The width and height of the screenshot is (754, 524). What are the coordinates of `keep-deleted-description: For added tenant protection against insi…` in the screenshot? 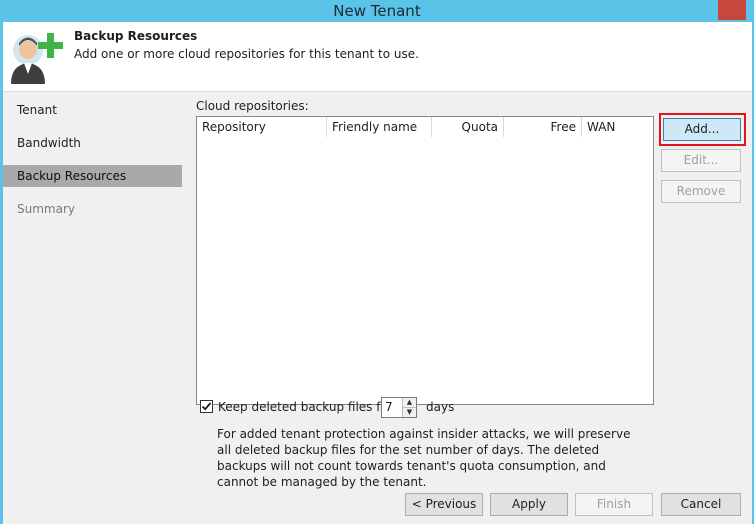 It's located at (424, 458).